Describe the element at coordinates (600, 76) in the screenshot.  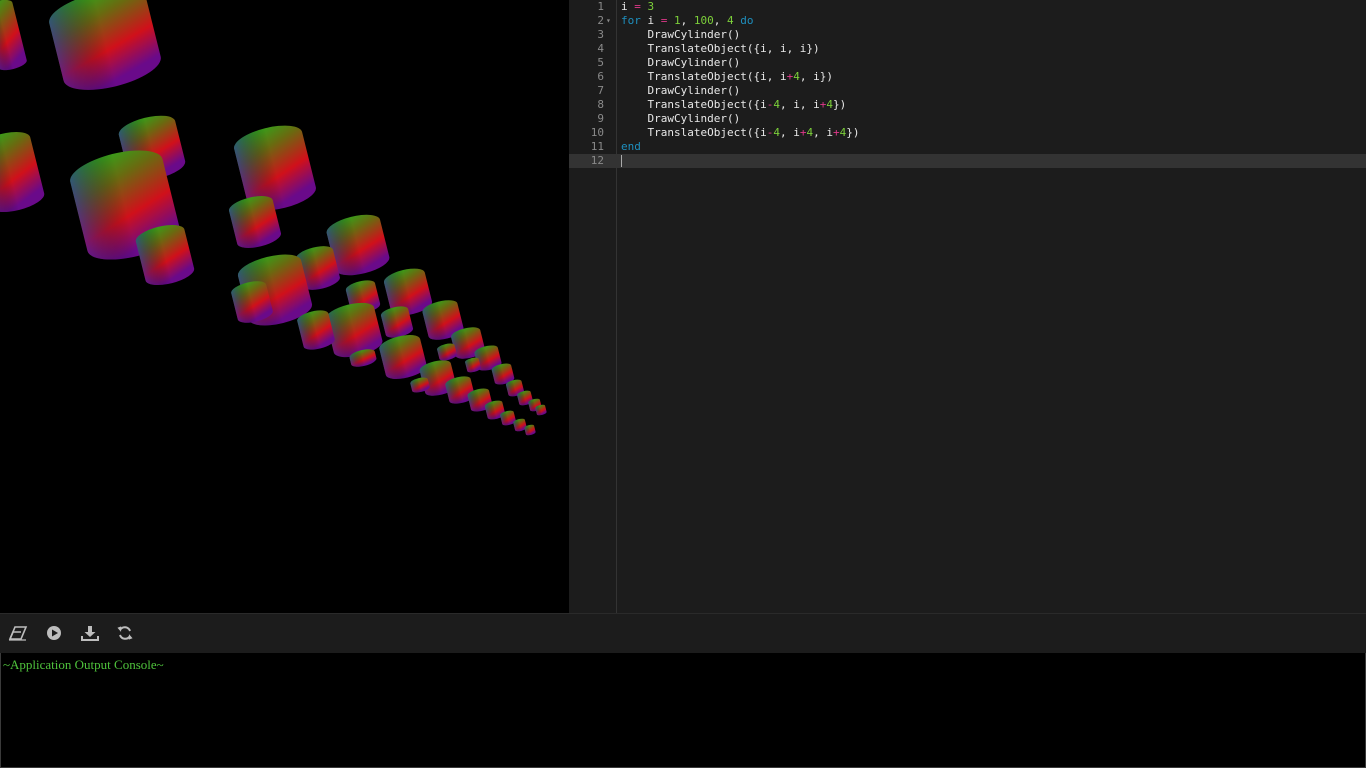
I see `line-number: 6` at that location.